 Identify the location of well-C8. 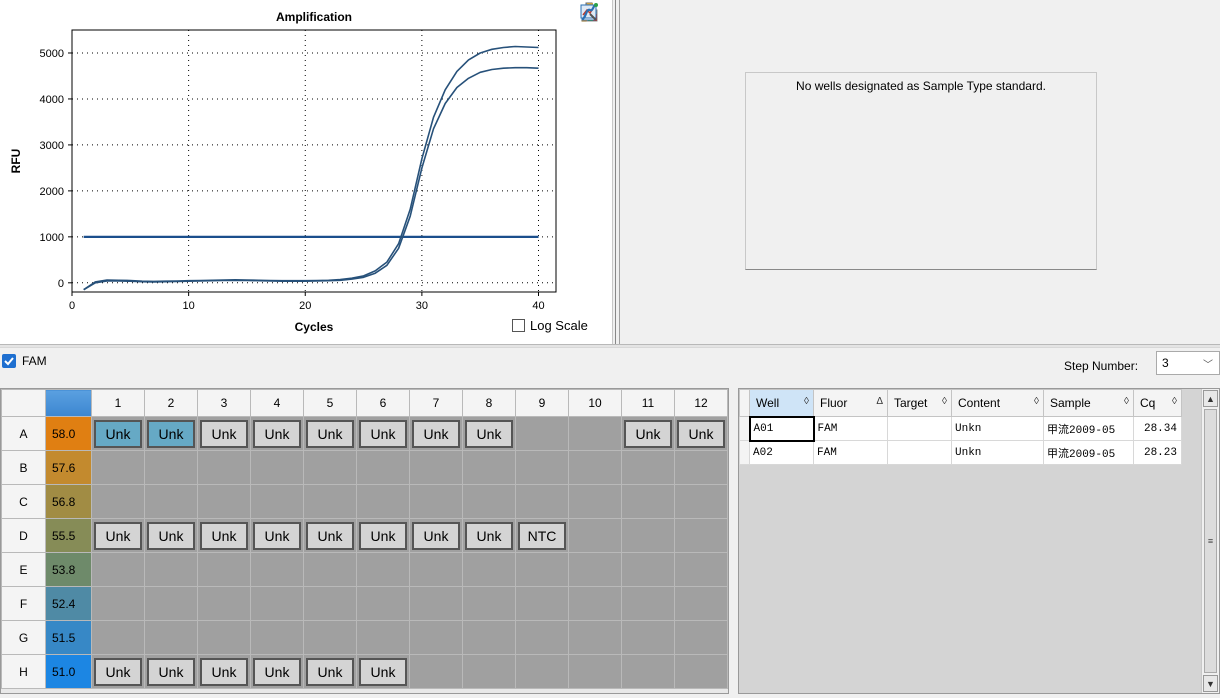
(489, 501).